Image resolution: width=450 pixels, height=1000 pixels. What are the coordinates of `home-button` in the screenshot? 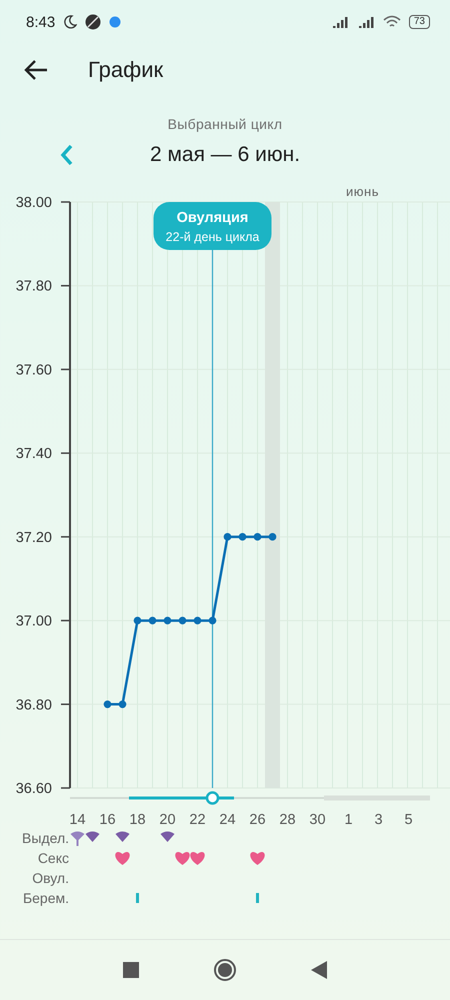 It's located at (225, 970).